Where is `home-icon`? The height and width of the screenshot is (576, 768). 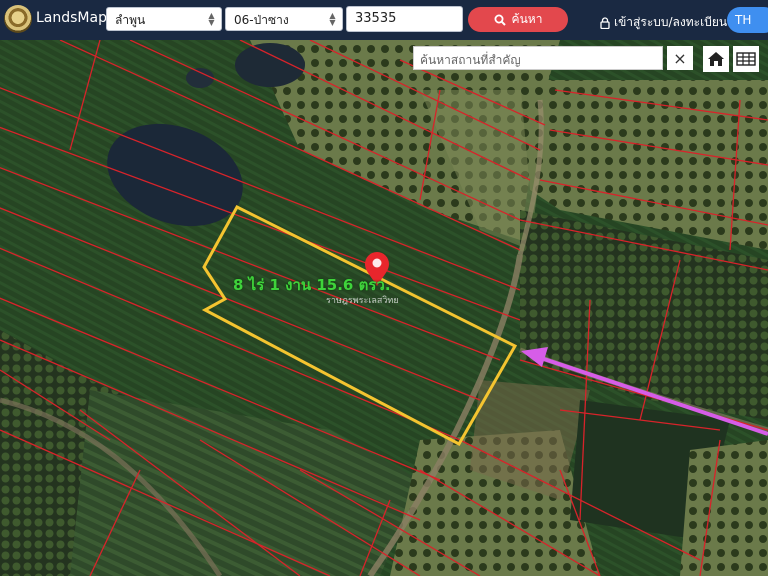
home-icon is located at coordinates (716, 59).